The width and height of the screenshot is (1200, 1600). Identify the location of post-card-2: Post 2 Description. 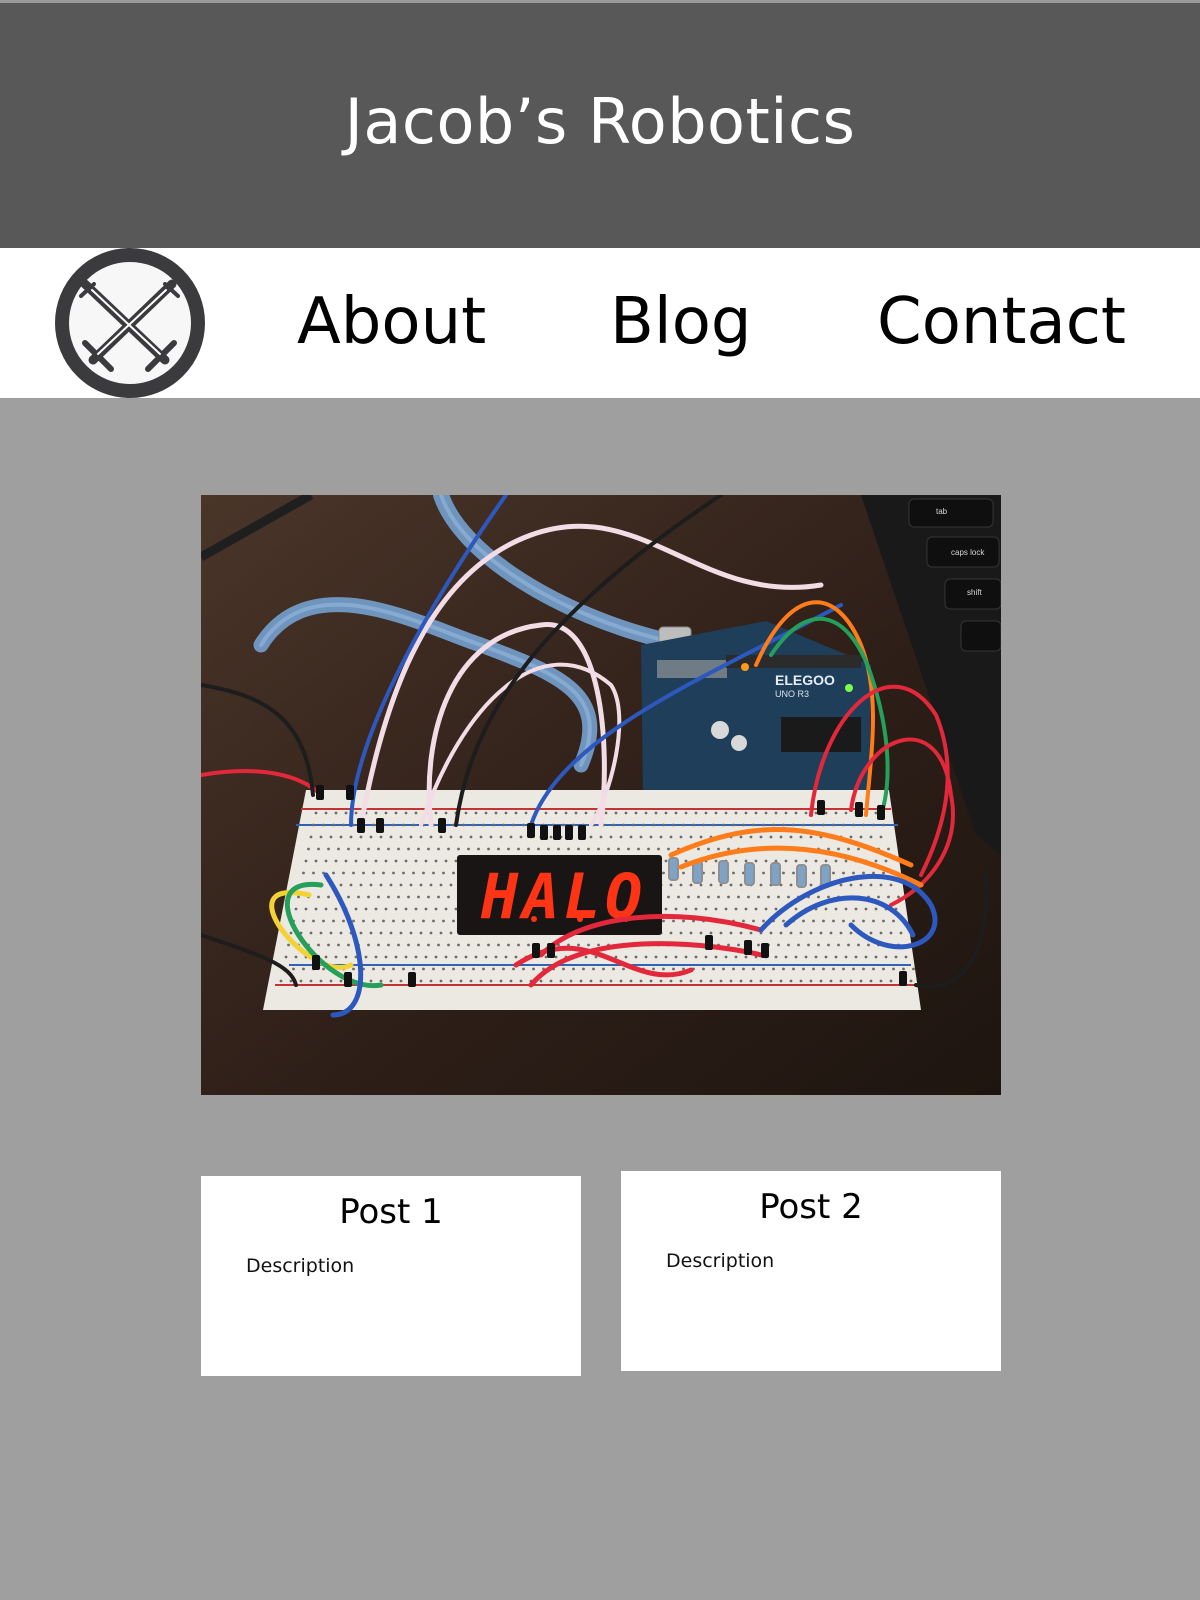
(811, 1271).